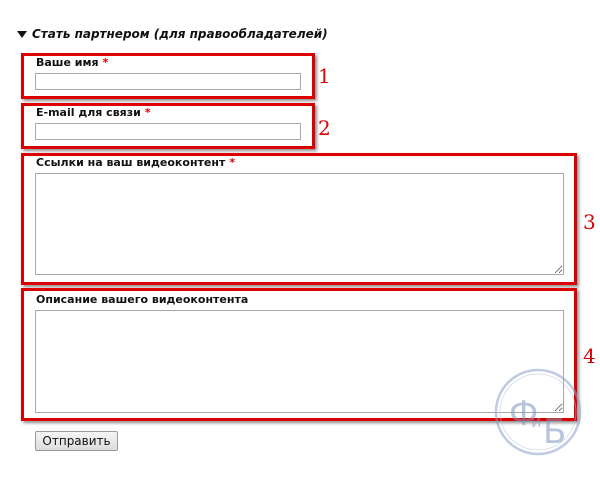 This screenshot has width=600, height=485. What do you see at coordinates (22, 34) in the screenshot?
I see `collapse-arrow-icon` at bounding box center [22, 34].